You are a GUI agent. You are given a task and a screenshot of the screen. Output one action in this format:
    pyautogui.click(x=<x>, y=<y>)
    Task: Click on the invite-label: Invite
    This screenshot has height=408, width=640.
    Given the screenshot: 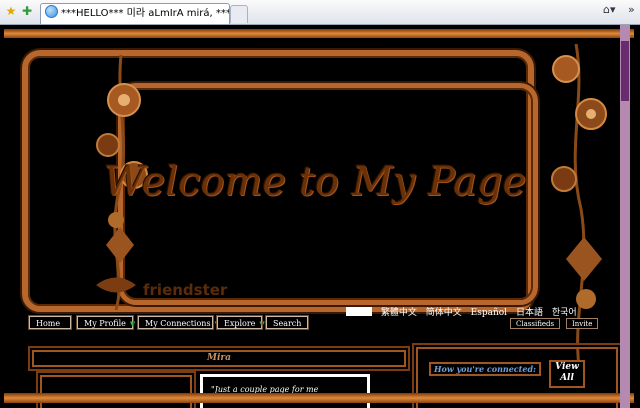 What is the action you would take?
    pyautogui.click(x=582, y=324)
    